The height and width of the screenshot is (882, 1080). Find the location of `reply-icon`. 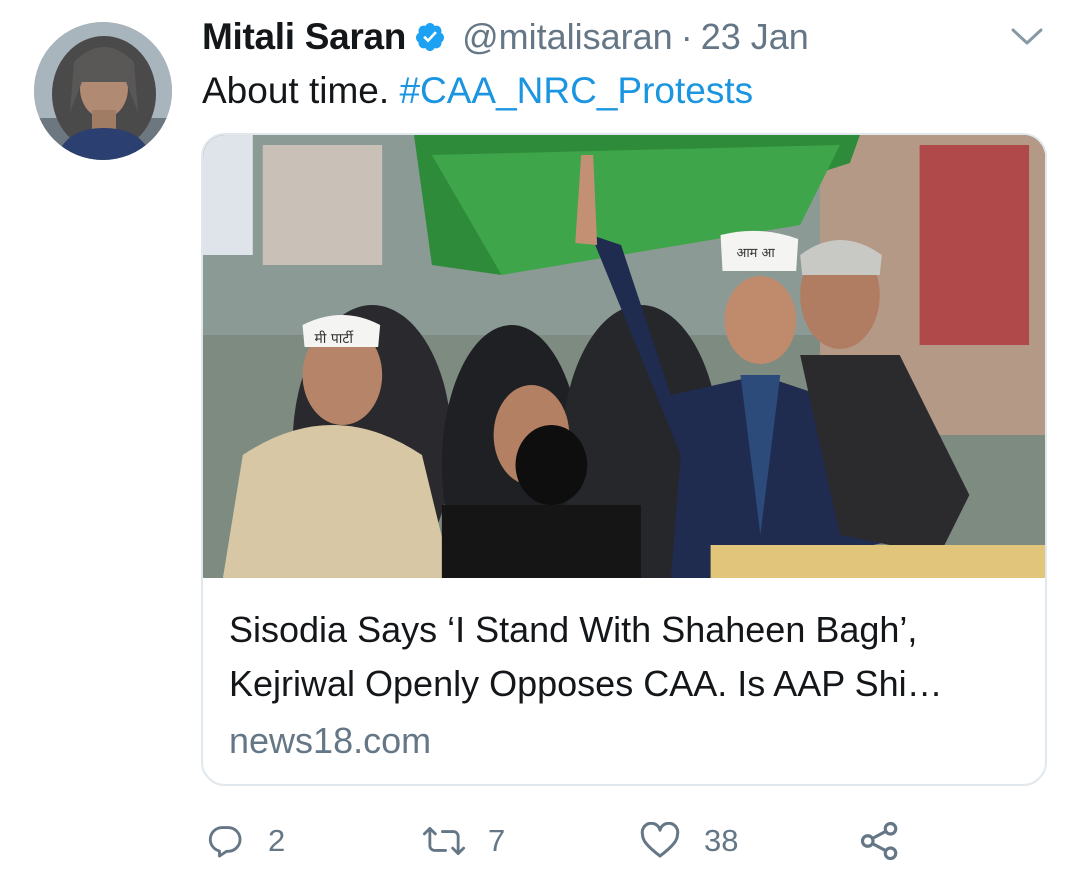

reply-icon is located at coordinates (225, 842).